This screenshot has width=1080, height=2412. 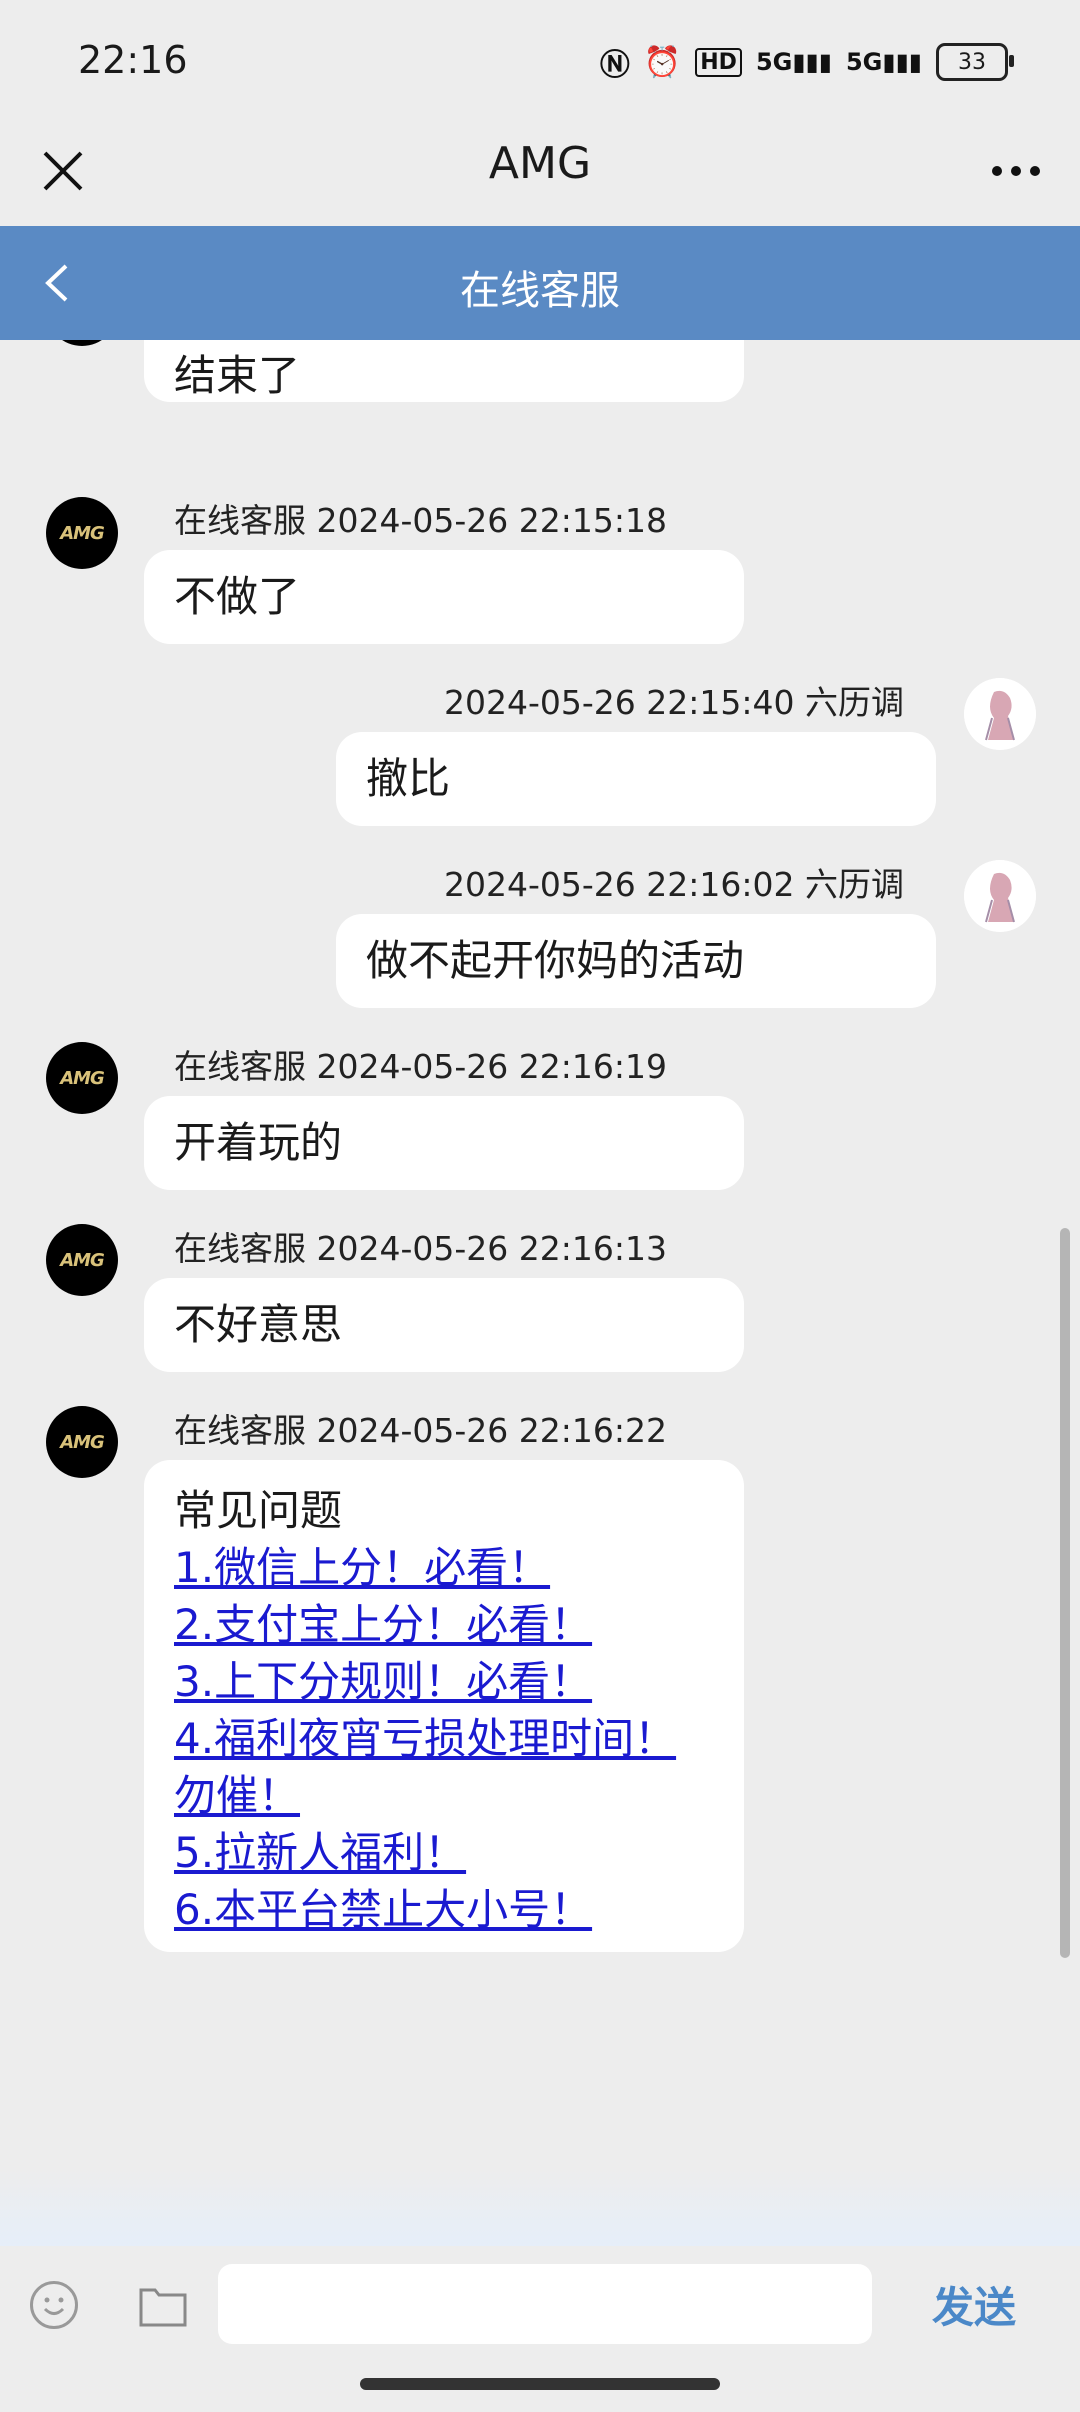 I want to click on faq-link-alipay: 2.支付宝上分！必看！, so click(x=444, y=1624).